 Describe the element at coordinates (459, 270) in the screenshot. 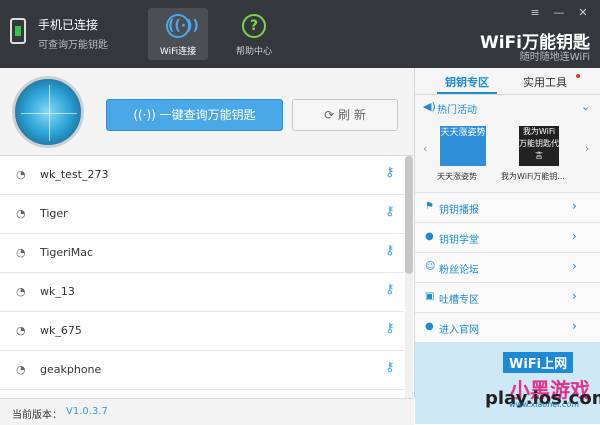

I see `sidebar-item-label: 粉丝论坛` at that location.